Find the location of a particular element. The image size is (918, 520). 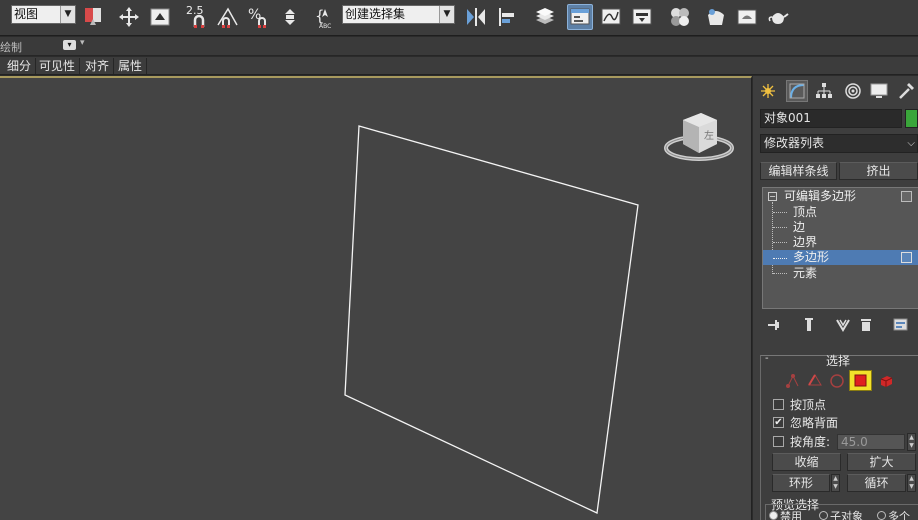

edge-level-icon is located at coordinates (815, 380).